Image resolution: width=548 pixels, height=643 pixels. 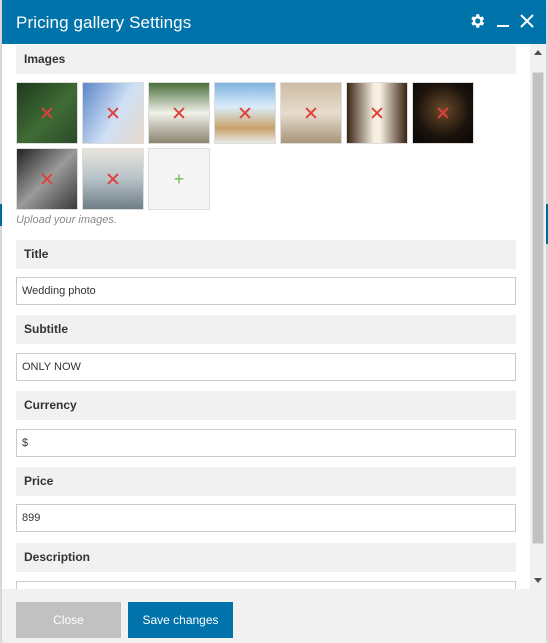 I want to click on dialog-header: Pricing gallery Settings, so click(x=274, y=22).